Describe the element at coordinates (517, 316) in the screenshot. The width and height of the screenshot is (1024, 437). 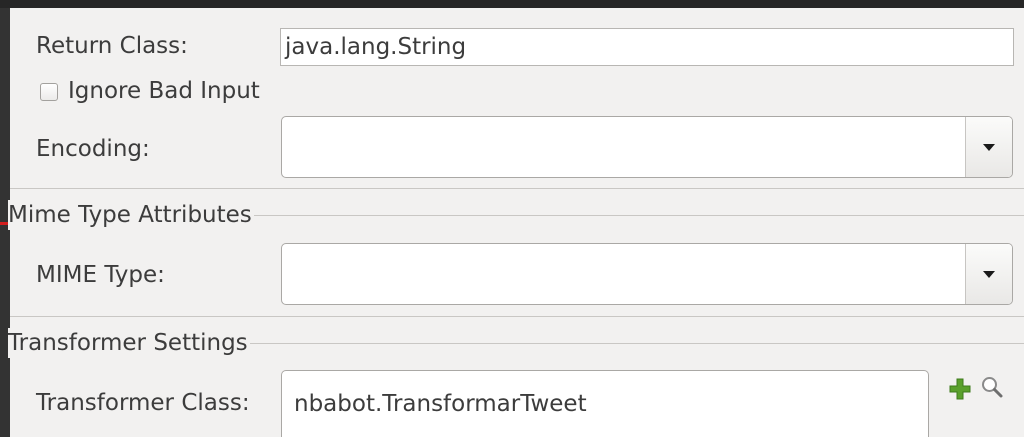
I see `mime-separator` at that location.